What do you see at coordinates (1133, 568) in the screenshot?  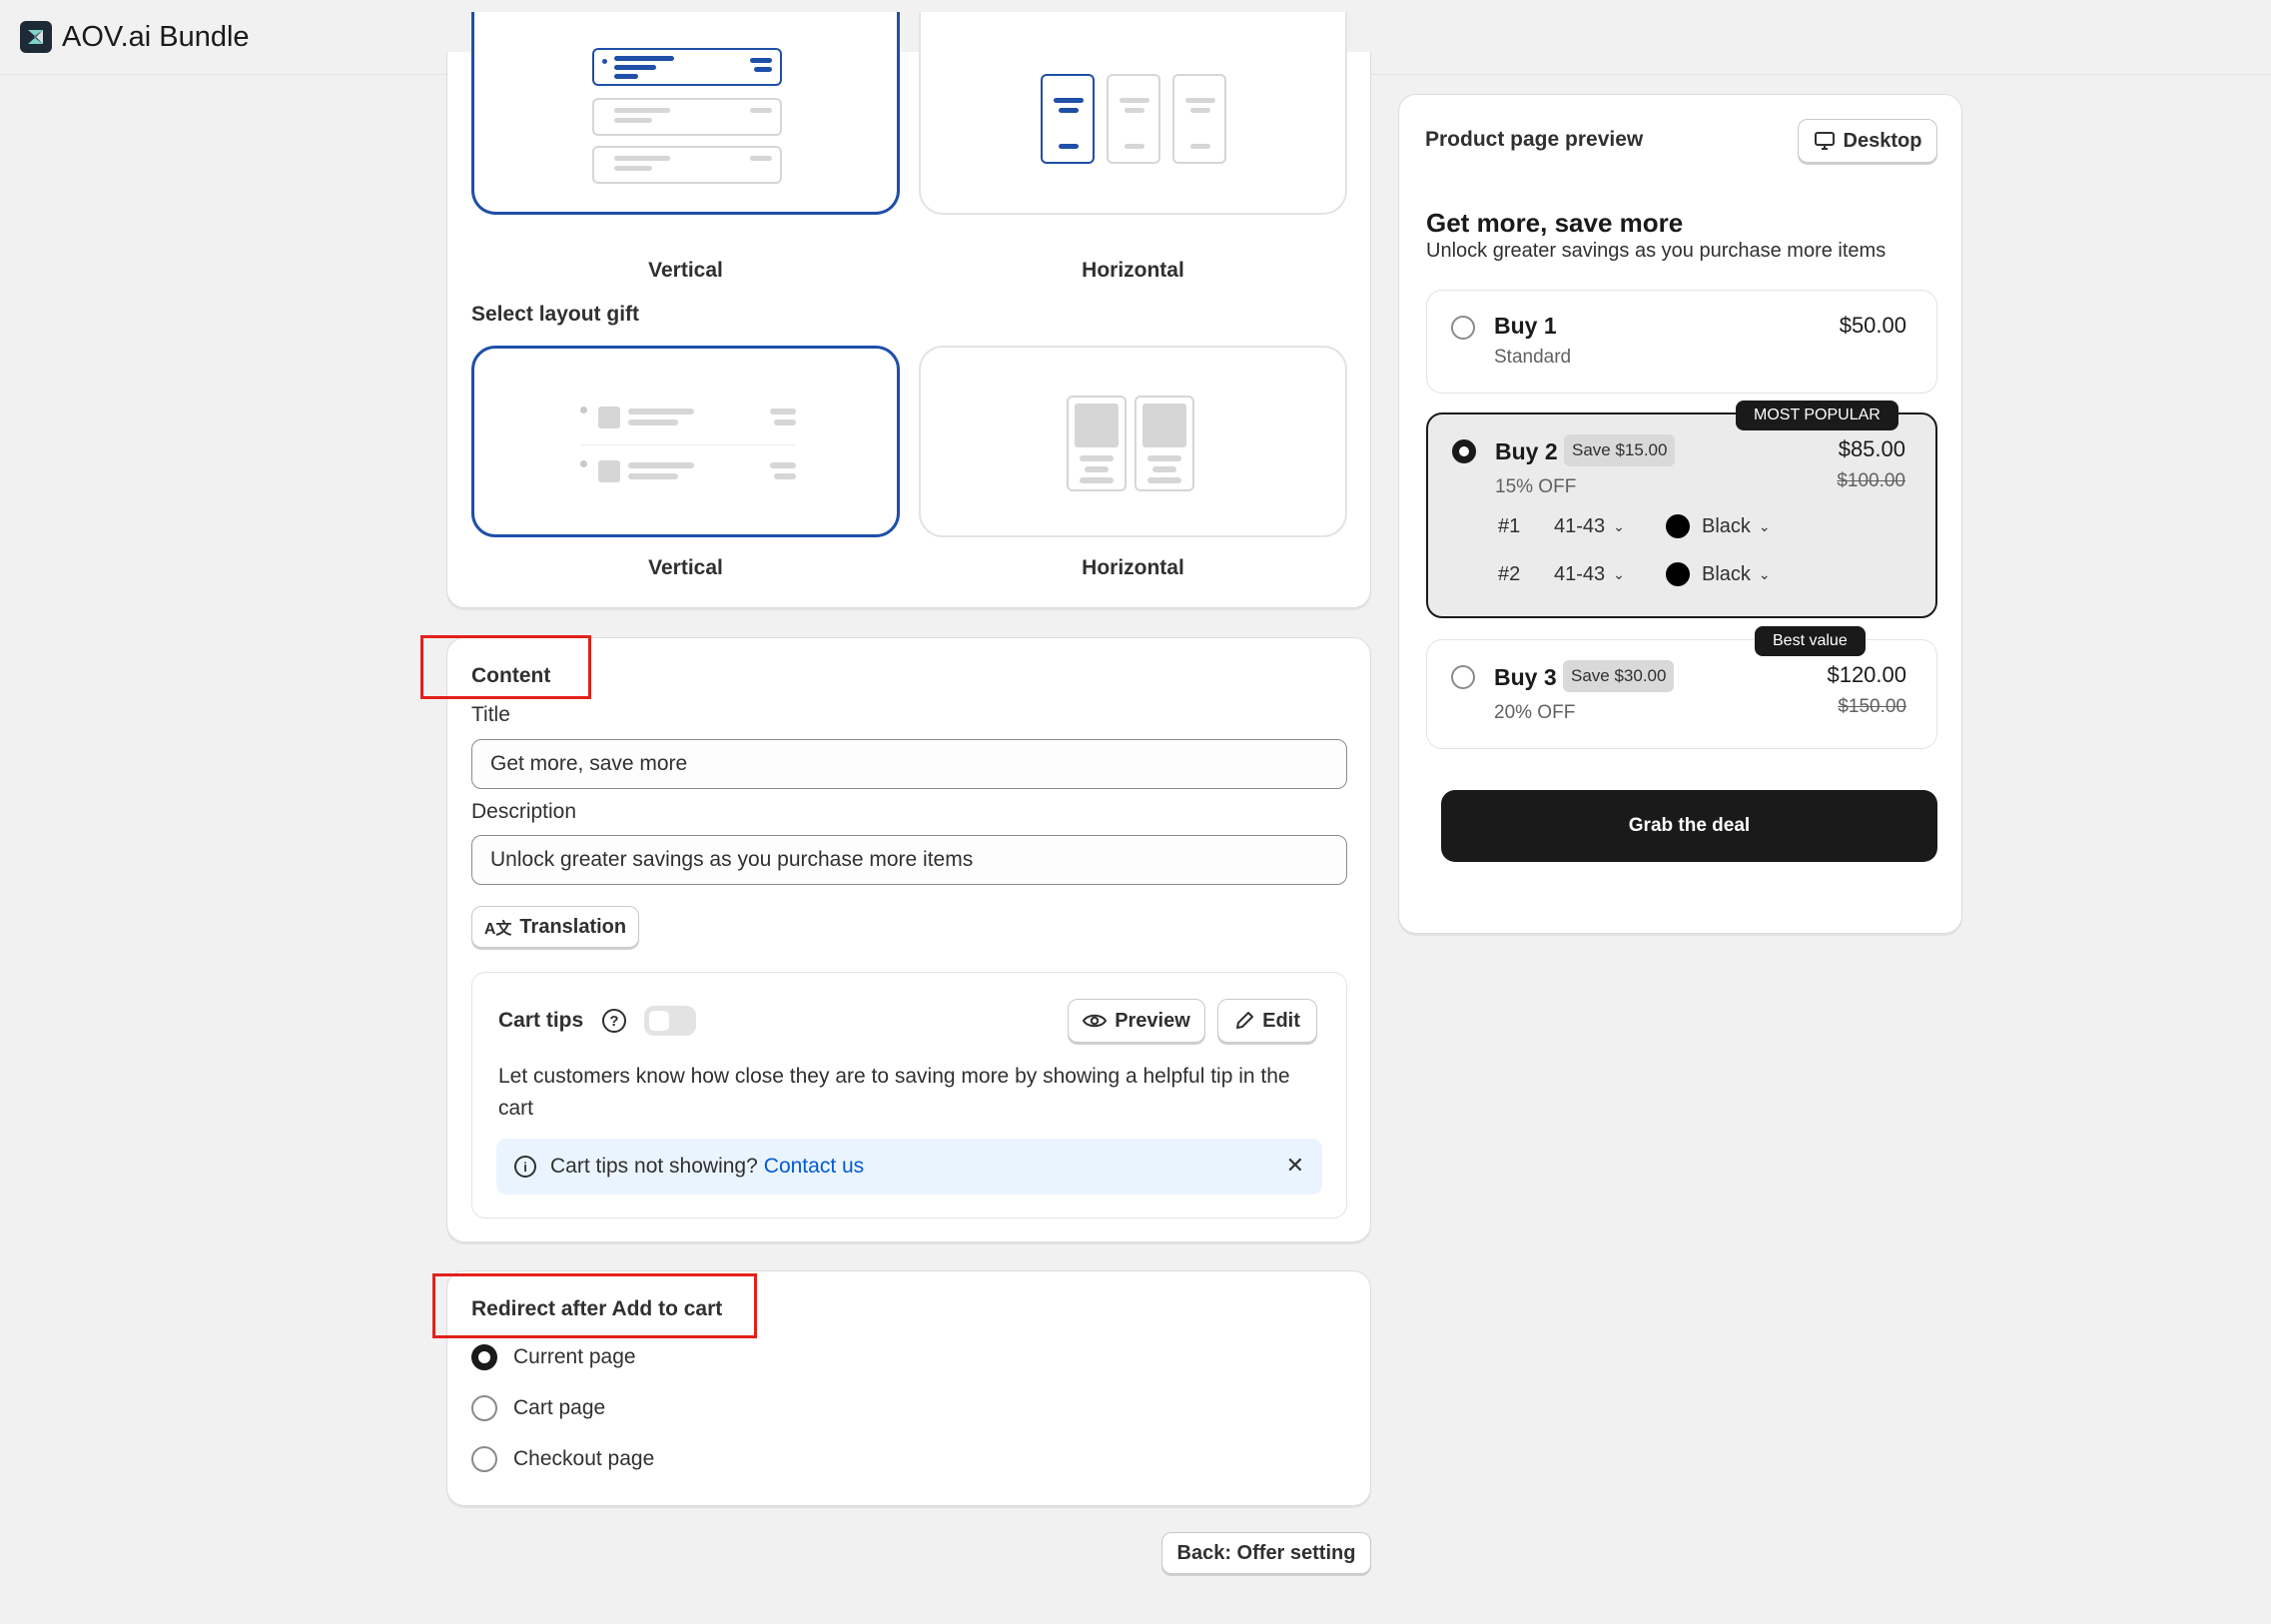 I see `gift-option-horizontal-label: Horizontal` at bounding box center [1133, 568].